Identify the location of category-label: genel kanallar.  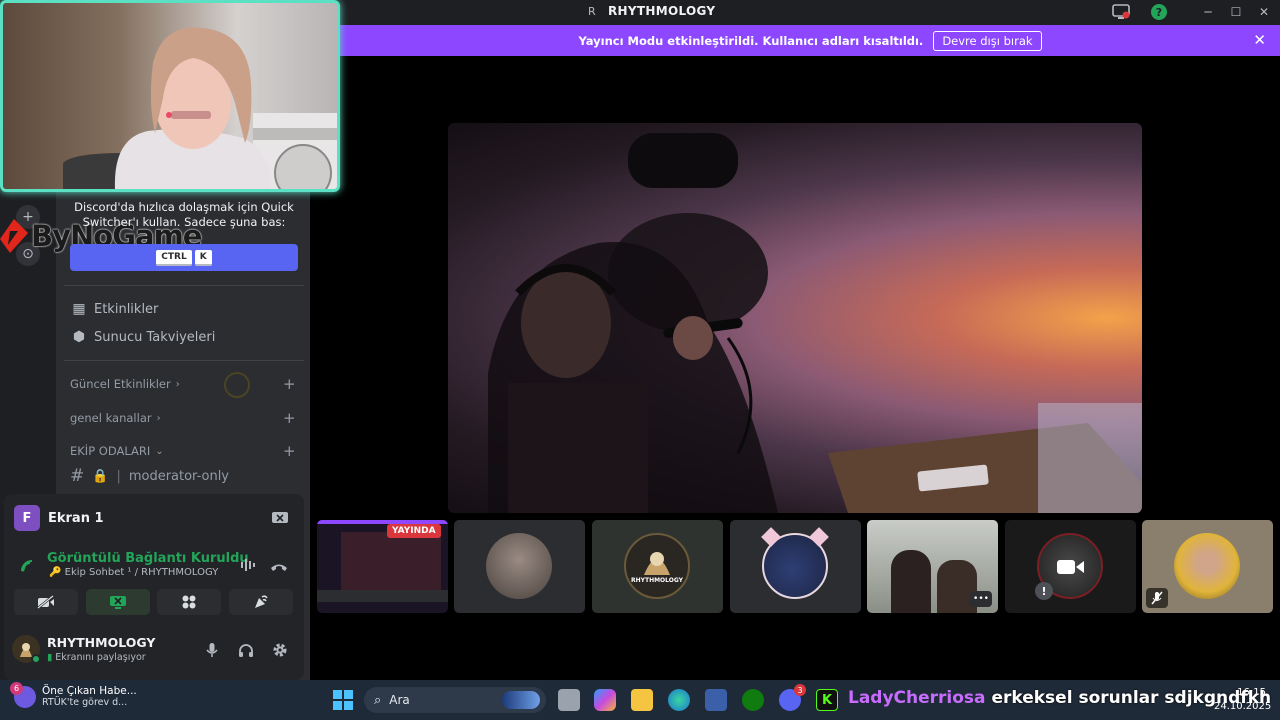
(111, 418).